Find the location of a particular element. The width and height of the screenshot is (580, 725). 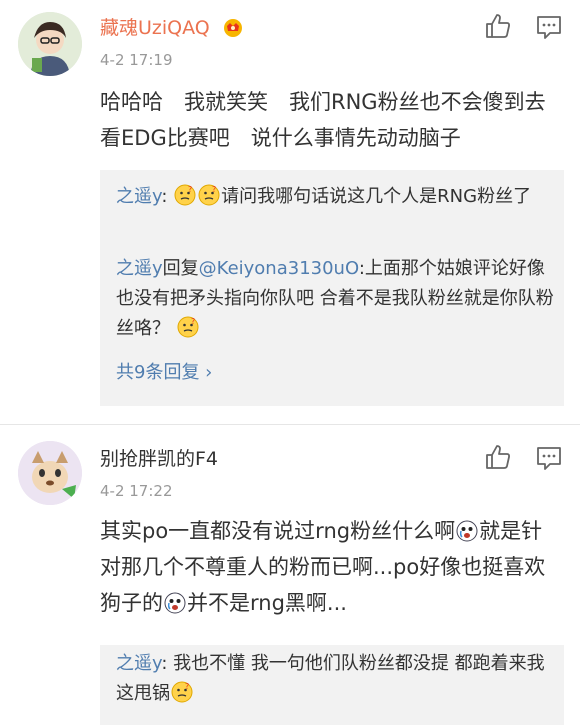

username: 藏魂UziQAQ is located at coordinates (172, 28).